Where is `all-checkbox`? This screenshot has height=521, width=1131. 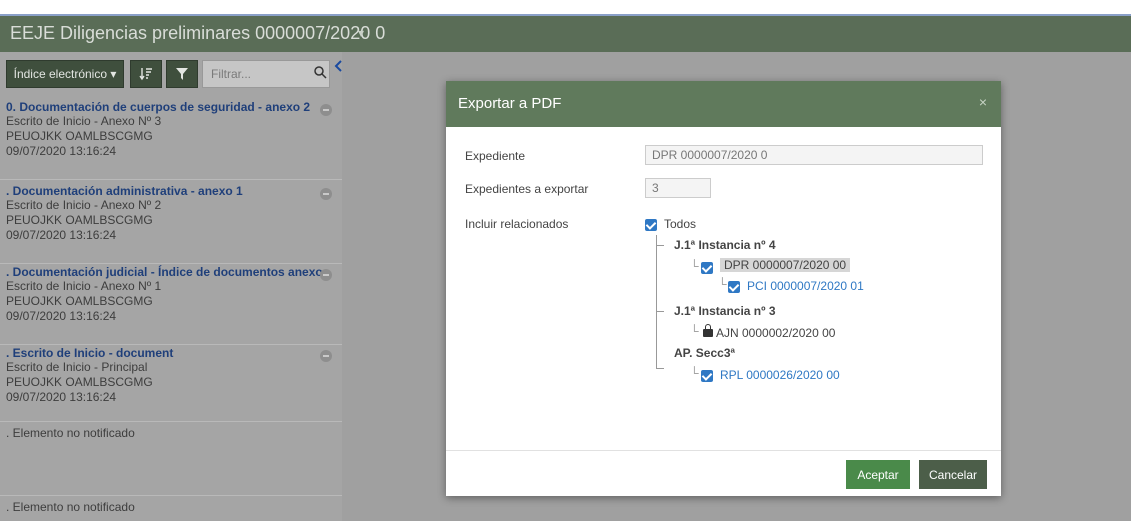 all-checkbox is located at coordinates (651, 225).